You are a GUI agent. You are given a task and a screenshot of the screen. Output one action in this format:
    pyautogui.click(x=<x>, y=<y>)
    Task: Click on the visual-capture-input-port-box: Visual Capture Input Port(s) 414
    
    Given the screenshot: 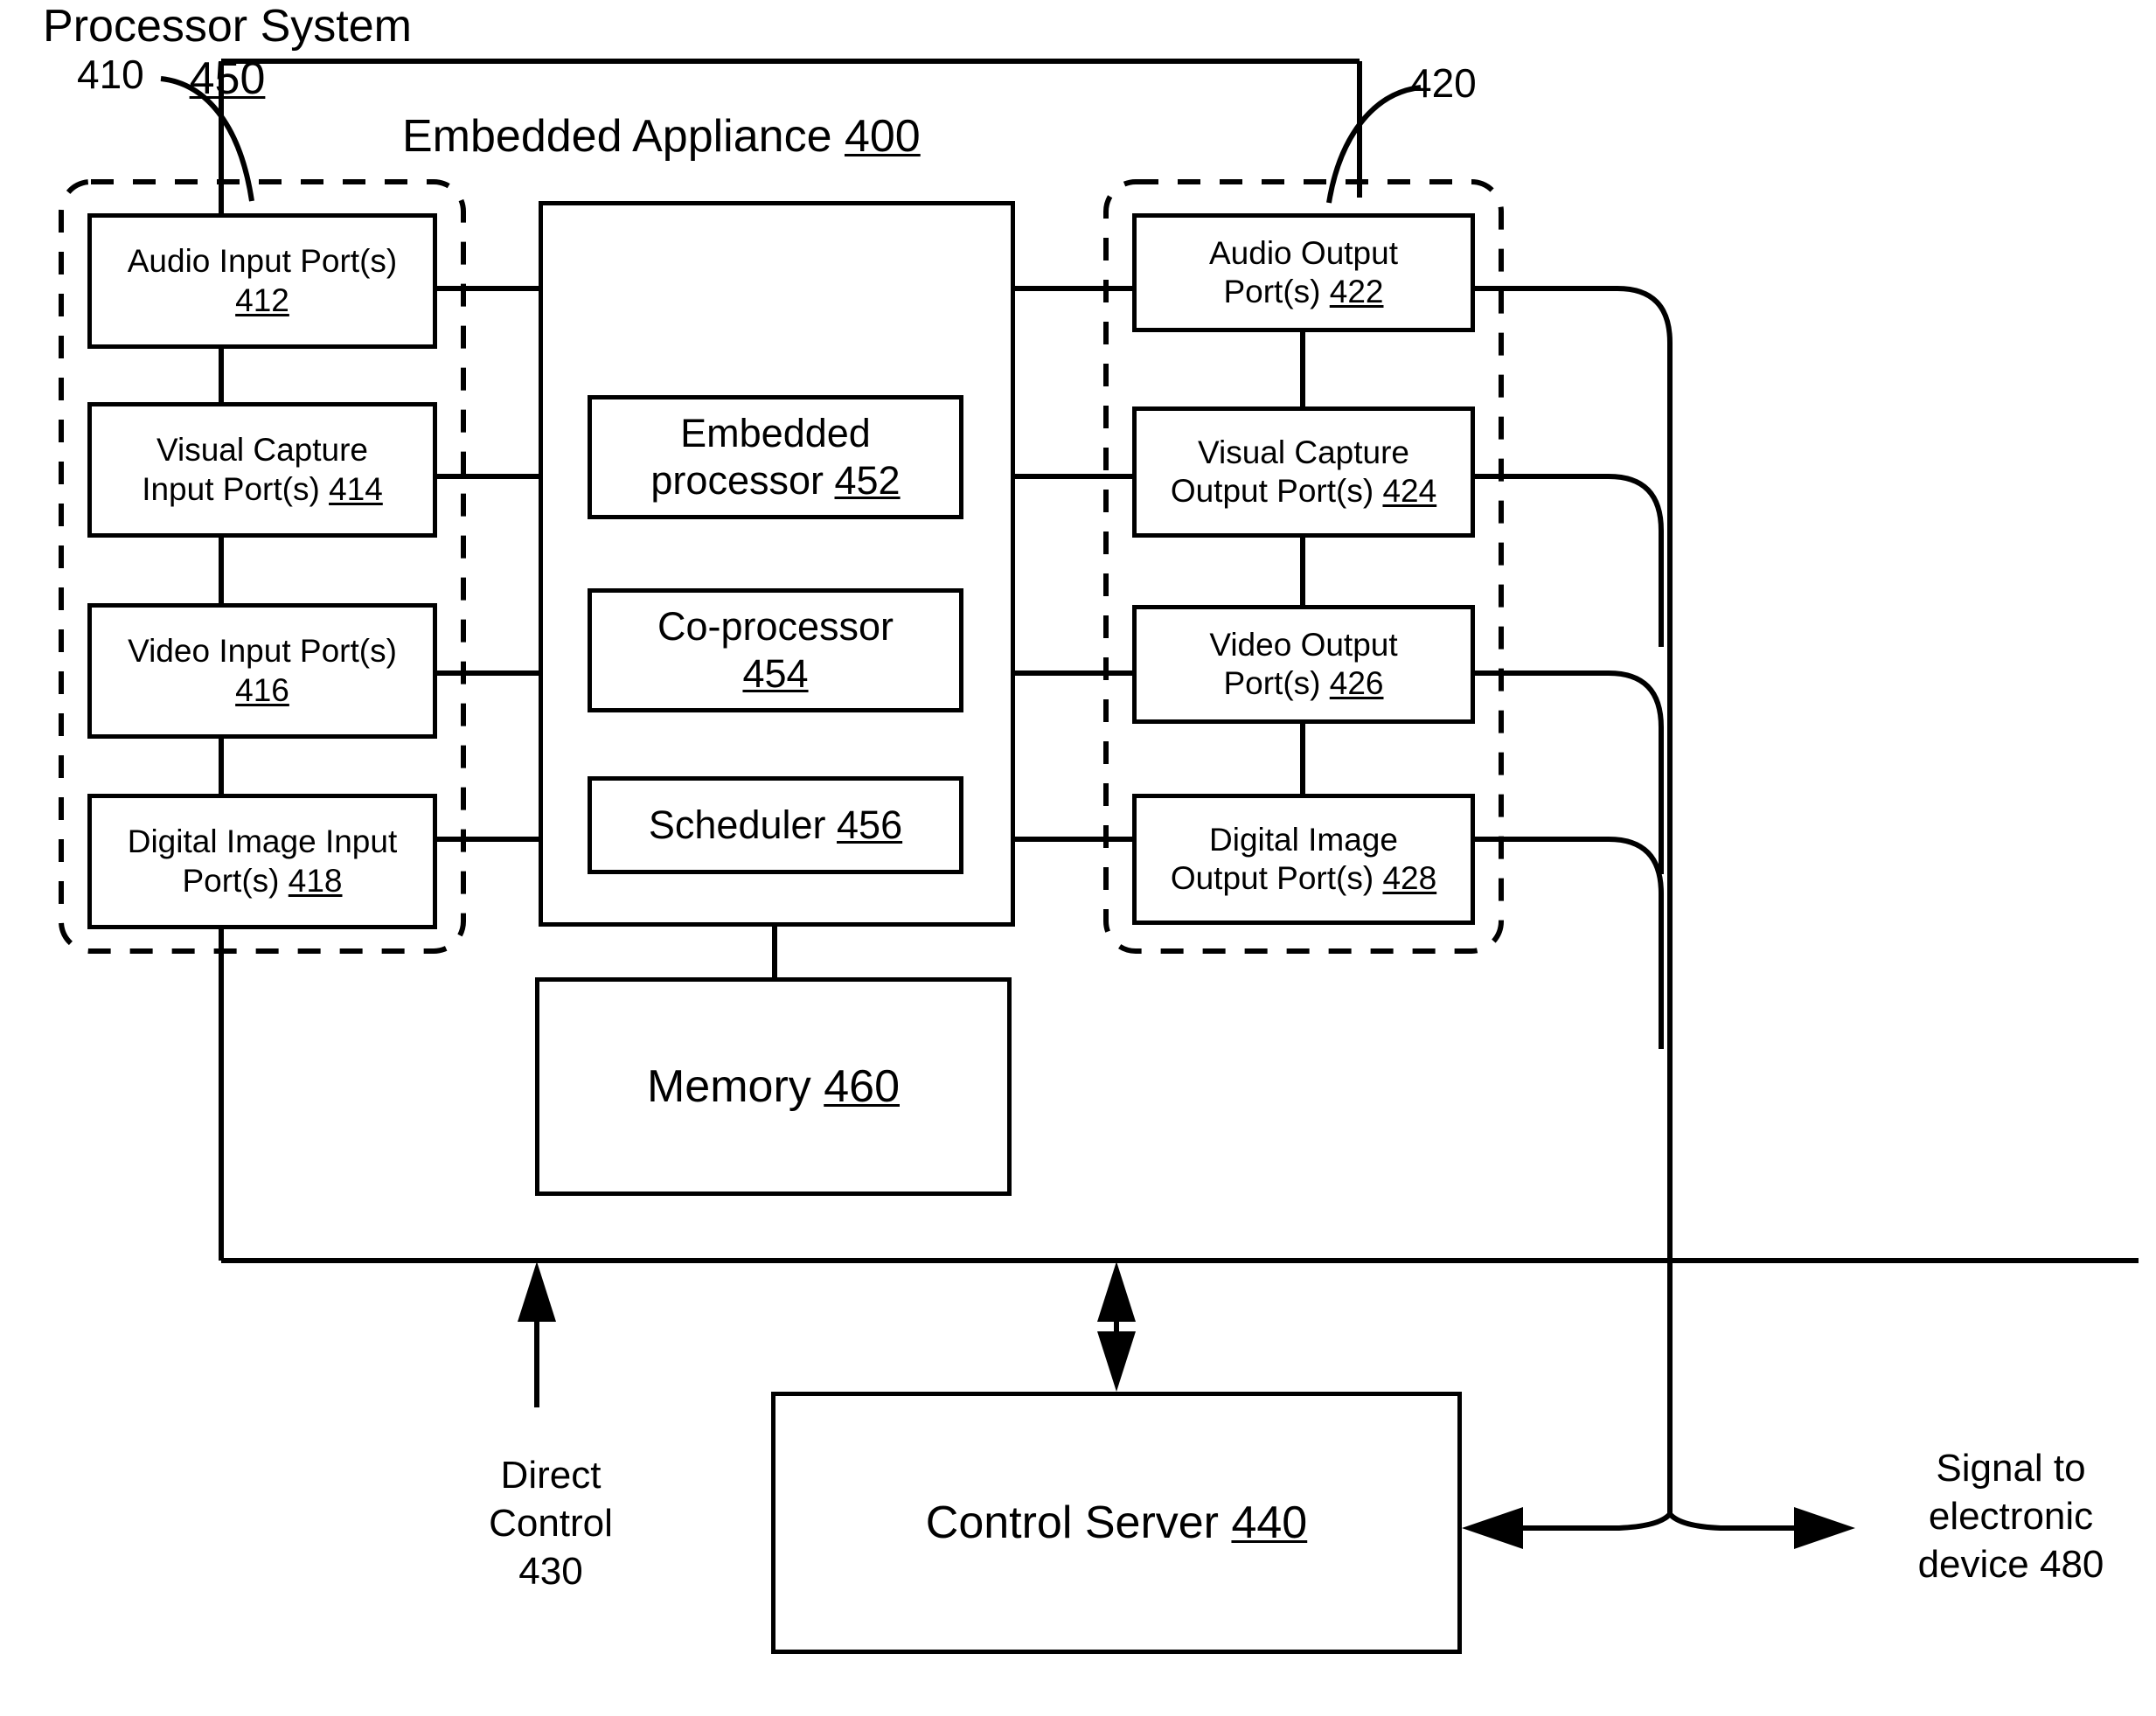 What is the action you would take?
    pyautogui.click(x=262, y=470)
    